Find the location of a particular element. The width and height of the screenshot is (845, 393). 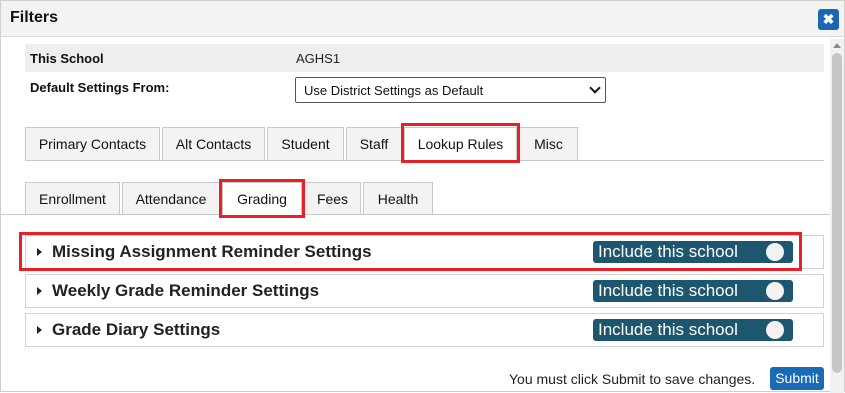

default-settings-select: Use District Settings as Default is located at coordinates (450, 90).